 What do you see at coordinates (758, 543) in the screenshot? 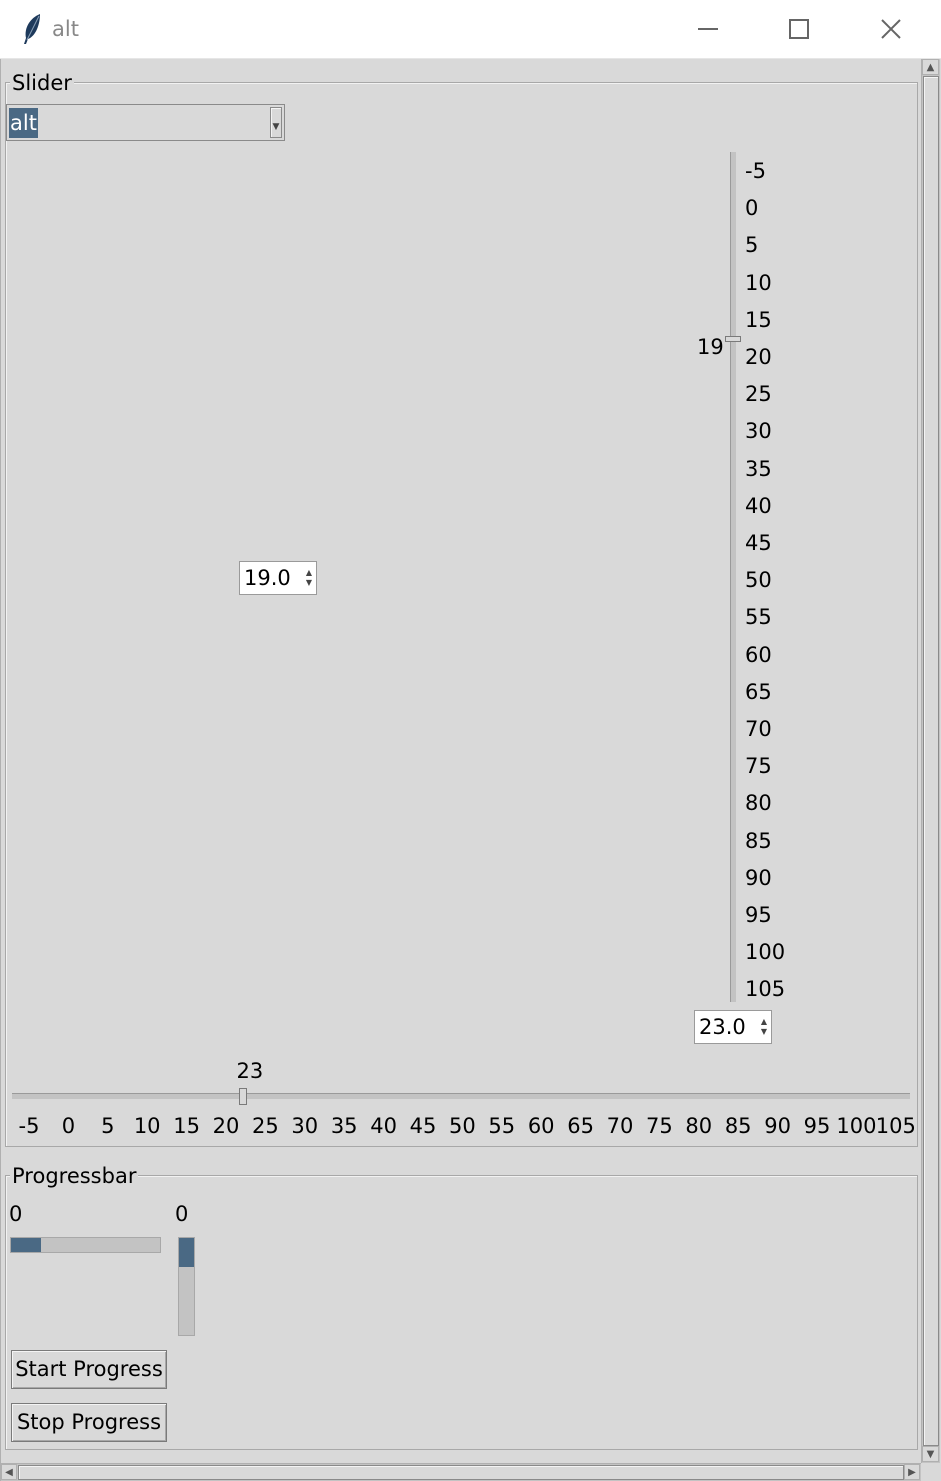
I see `vertical-scale-tick: 45` at bounding box center [758, 543].